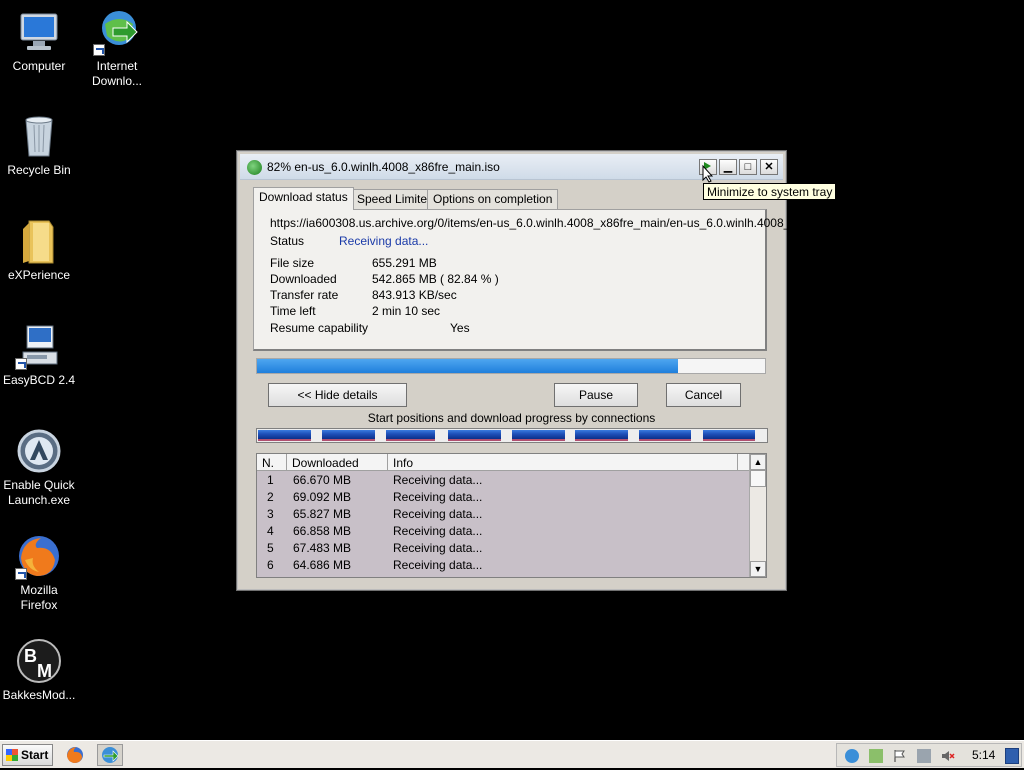 This screenshot has height=770, width=1024. Describe the element at coordinates (39, 451) in the screenshot. I see `quick-launch-icon` at that location.